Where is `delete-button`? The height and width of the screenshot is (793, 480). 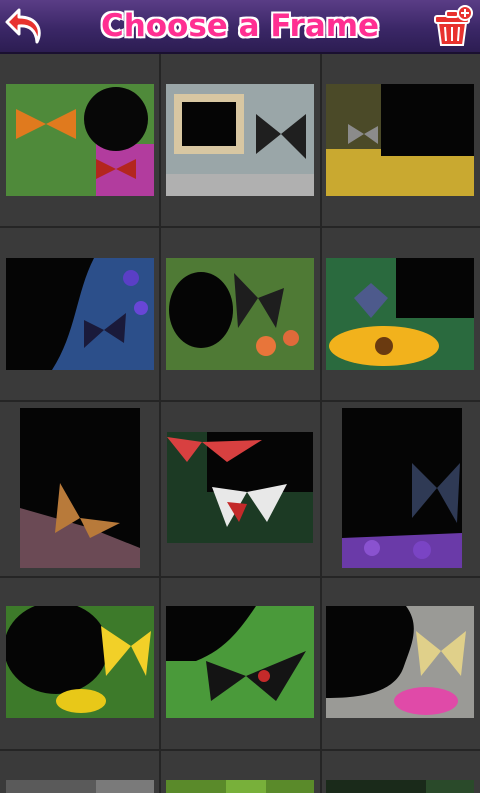 delete-button is located at coordinates (453, 26).